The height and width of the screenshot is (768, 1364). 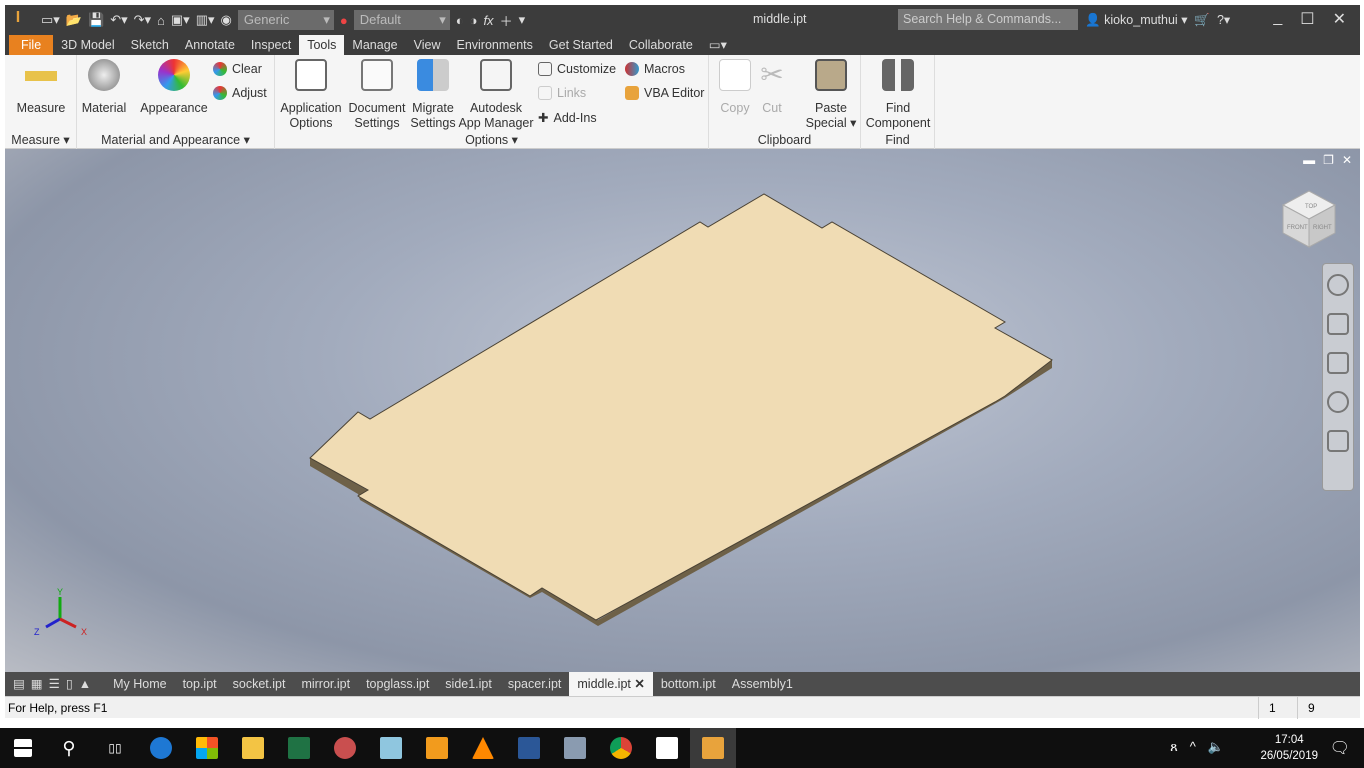 I want to click on cut-button: ✂ Cut, so click(x=772, y=87).